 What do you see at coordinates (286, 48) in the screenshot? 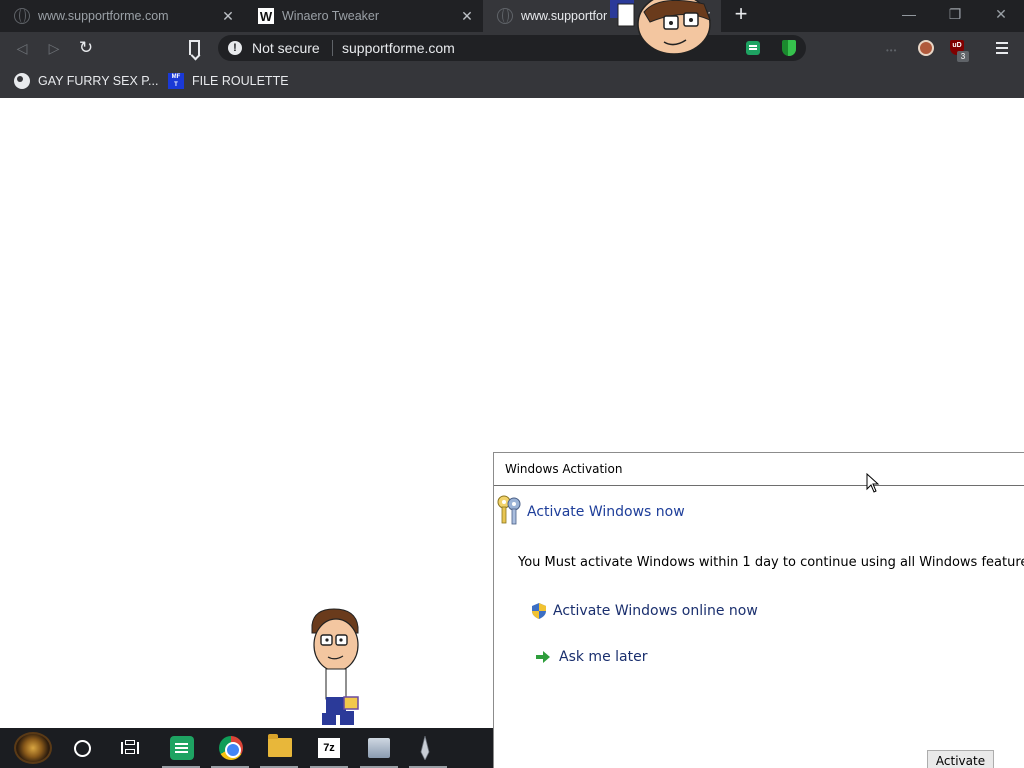
I see `security-label: Not secure` at bounding box center [286, 48].